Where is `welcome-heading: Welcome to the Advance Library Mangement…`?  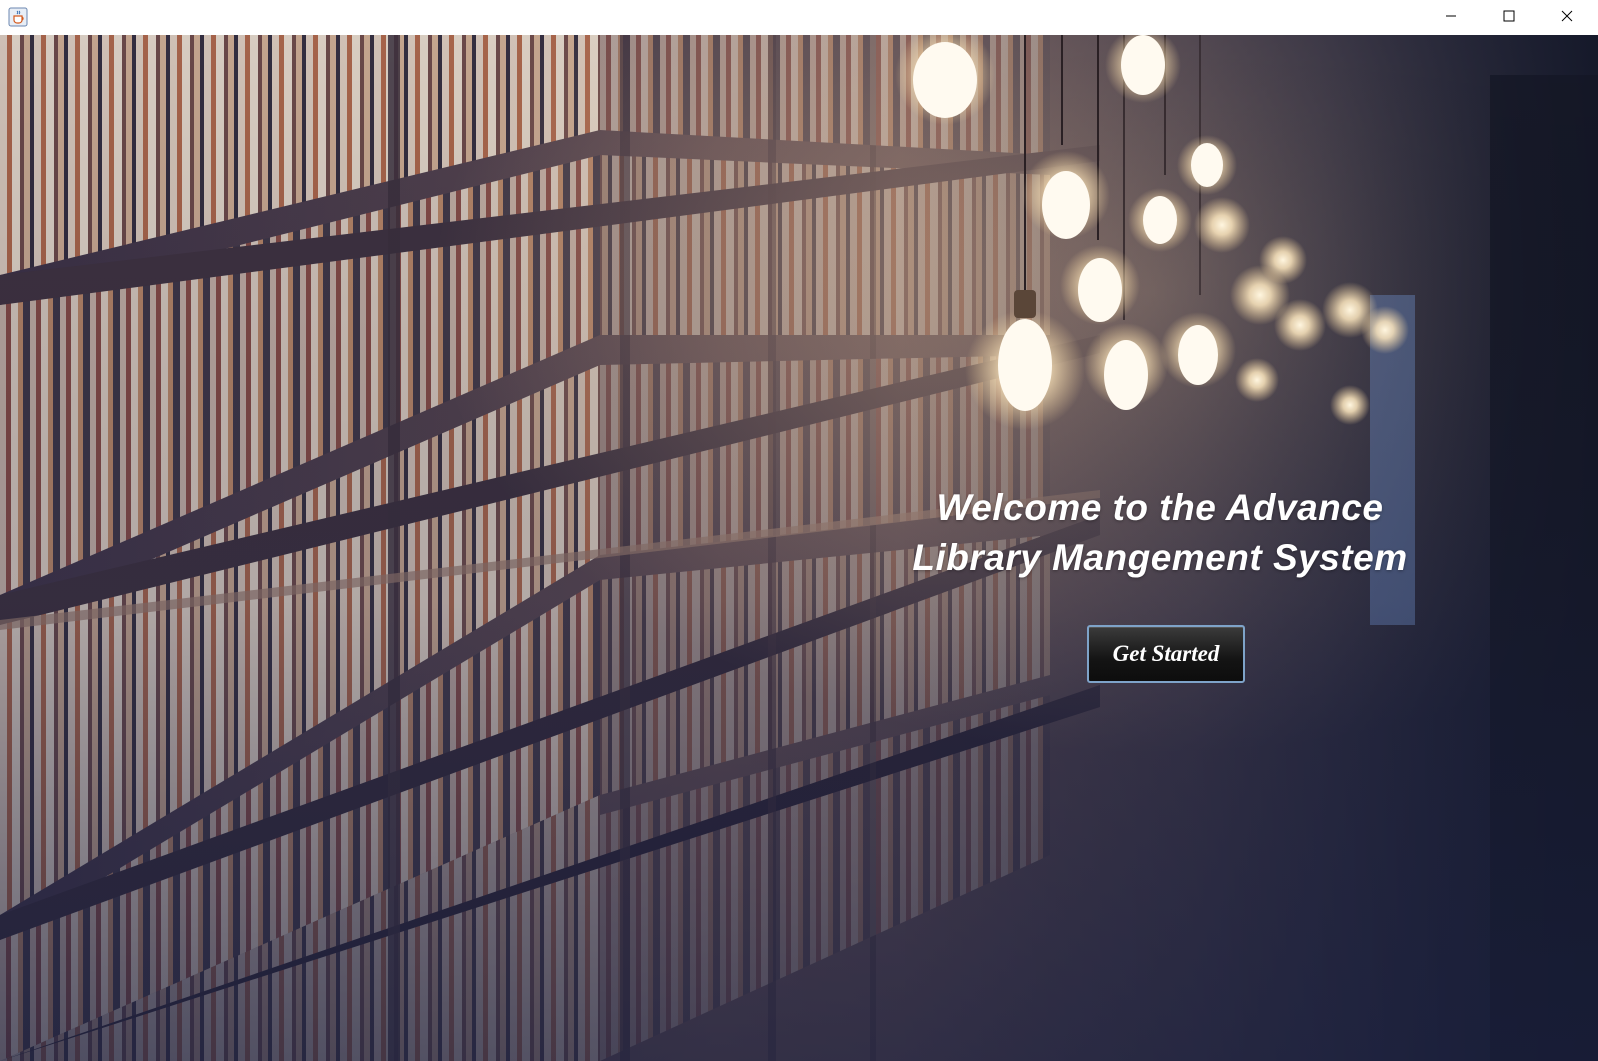
welcome-heading: Welcome to the Advance Library Mangement… is located at coordinates (1160, 533).